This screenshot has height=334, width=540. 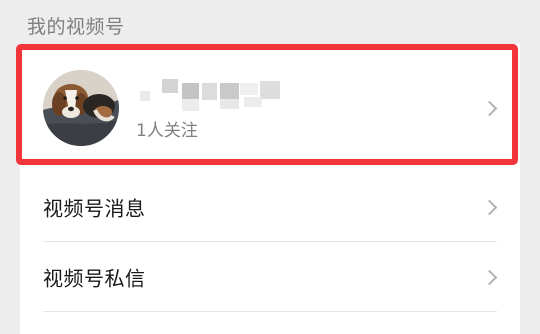 What do you see at coordinates (211, 95) in the screenshot?
I see `name-redacted-mosaic` at bounding box center [211, 95].